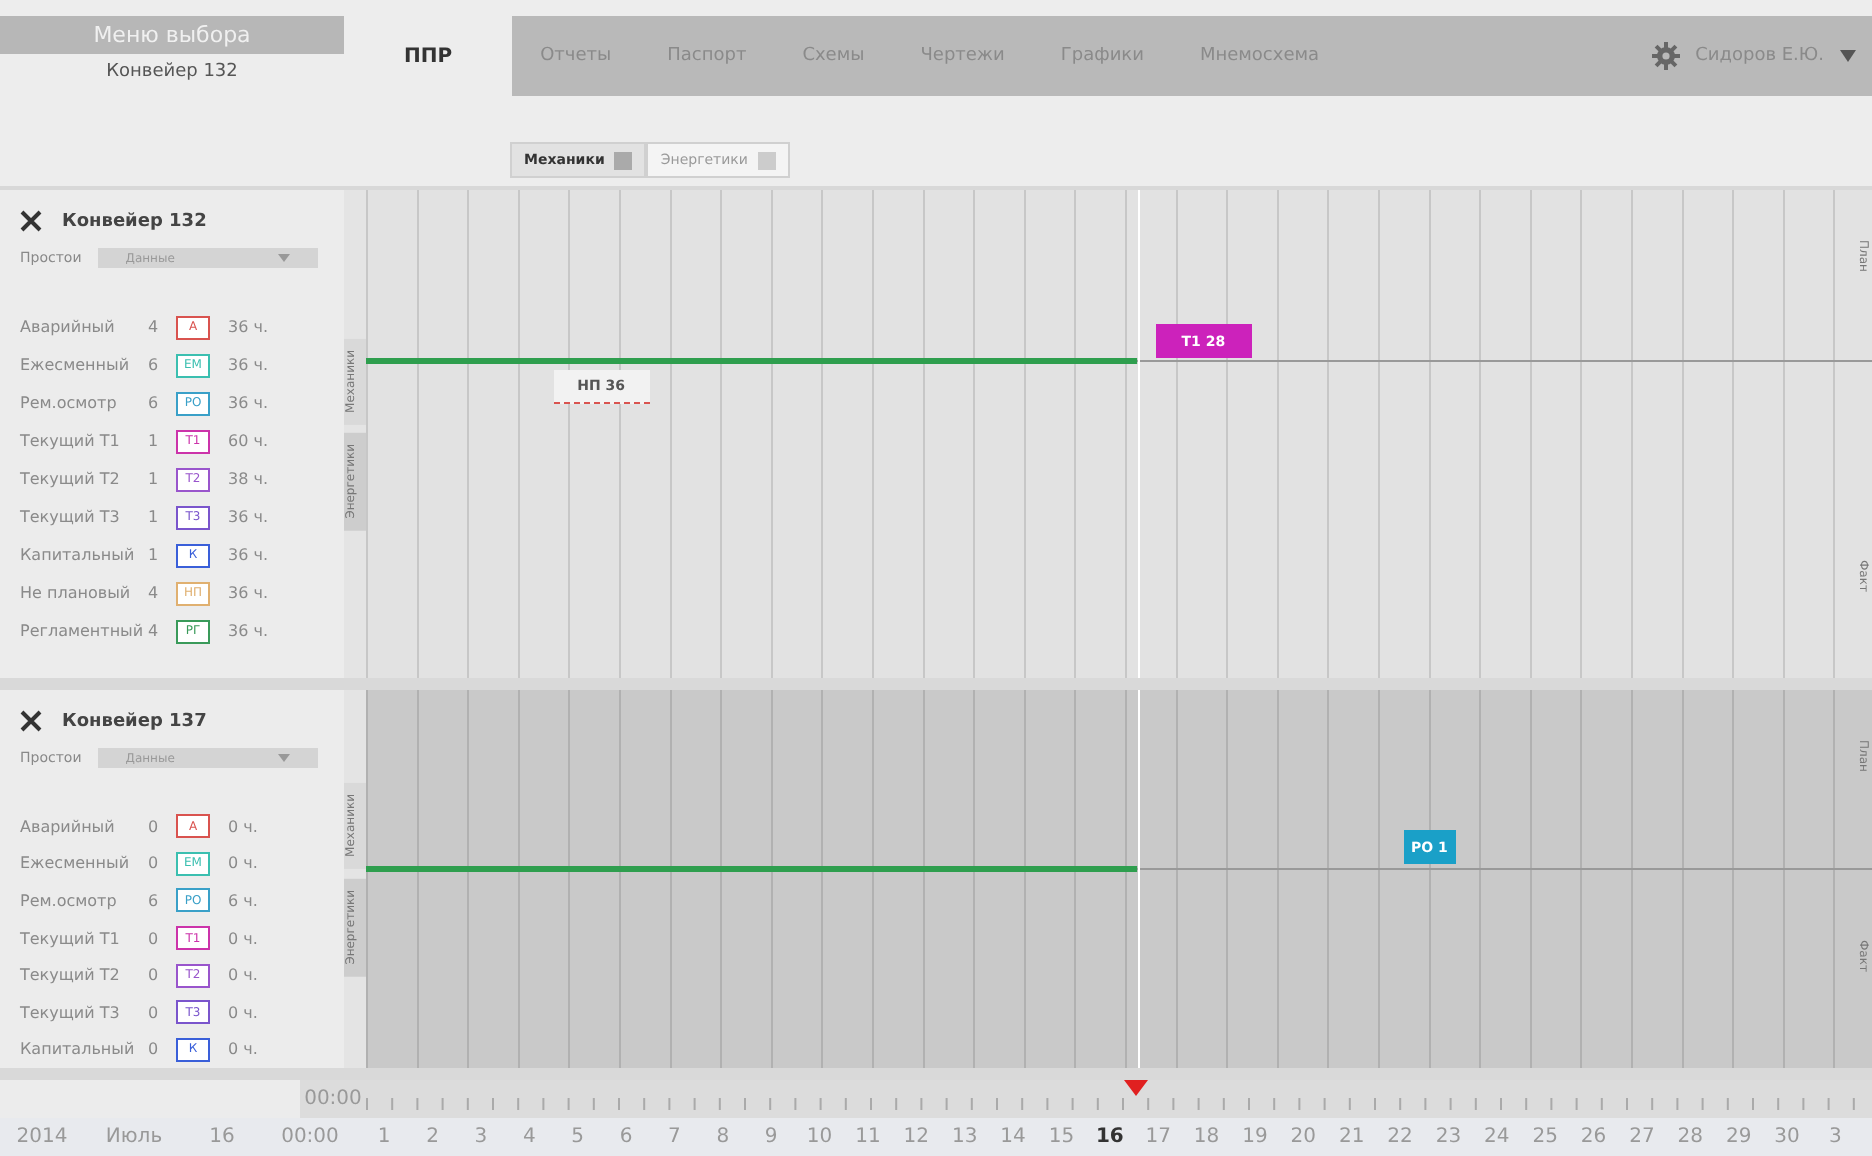 The image size is (1872, 1156). Describe the element at coordinates (1448, 1137) in the screenshot. I see `day-number: 23` at that location.